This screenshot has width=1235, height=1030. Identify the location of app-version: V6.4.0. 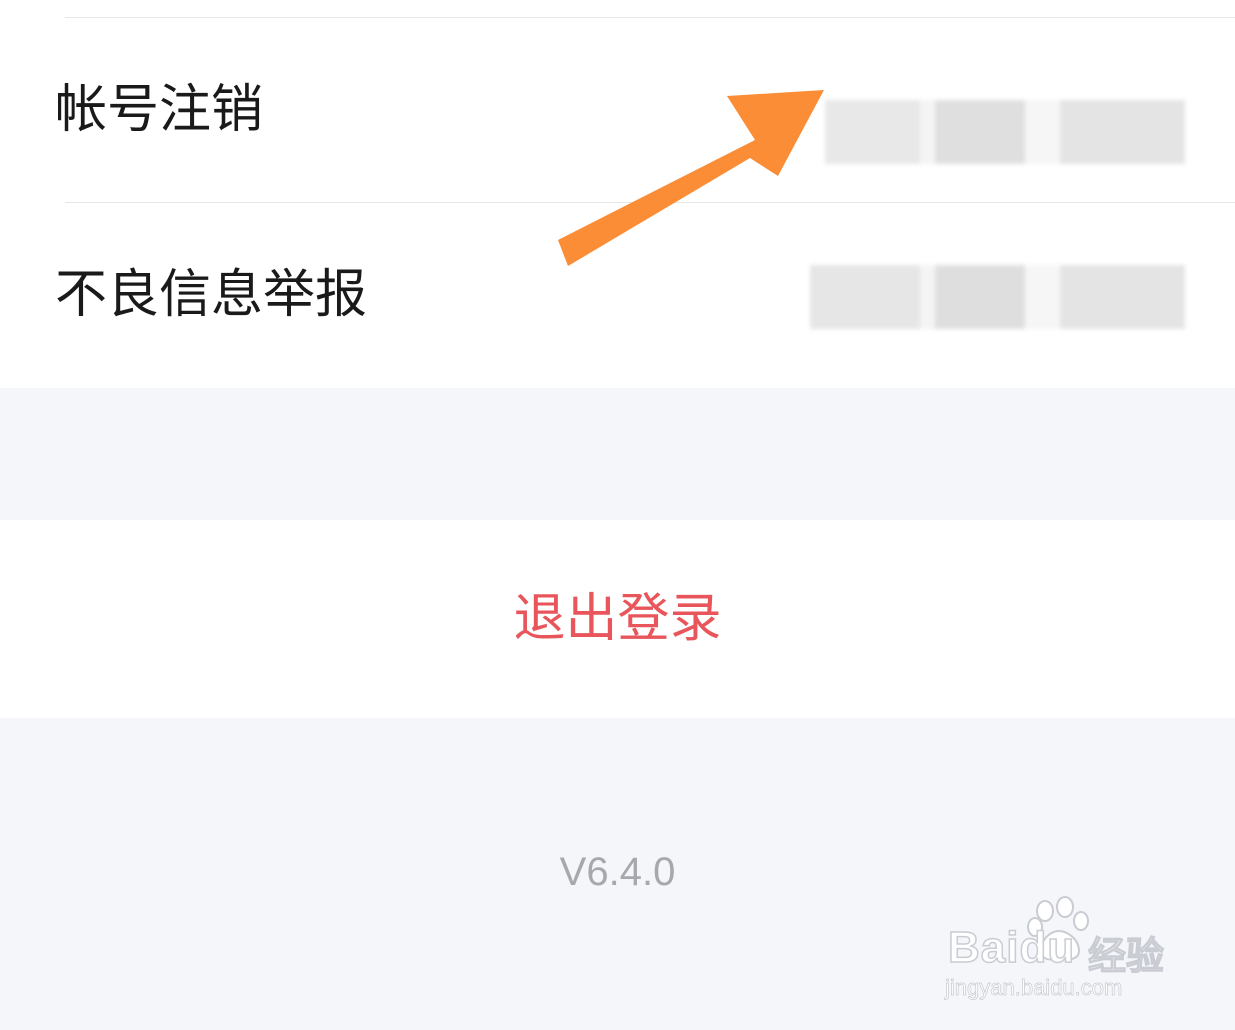
(617, 872).